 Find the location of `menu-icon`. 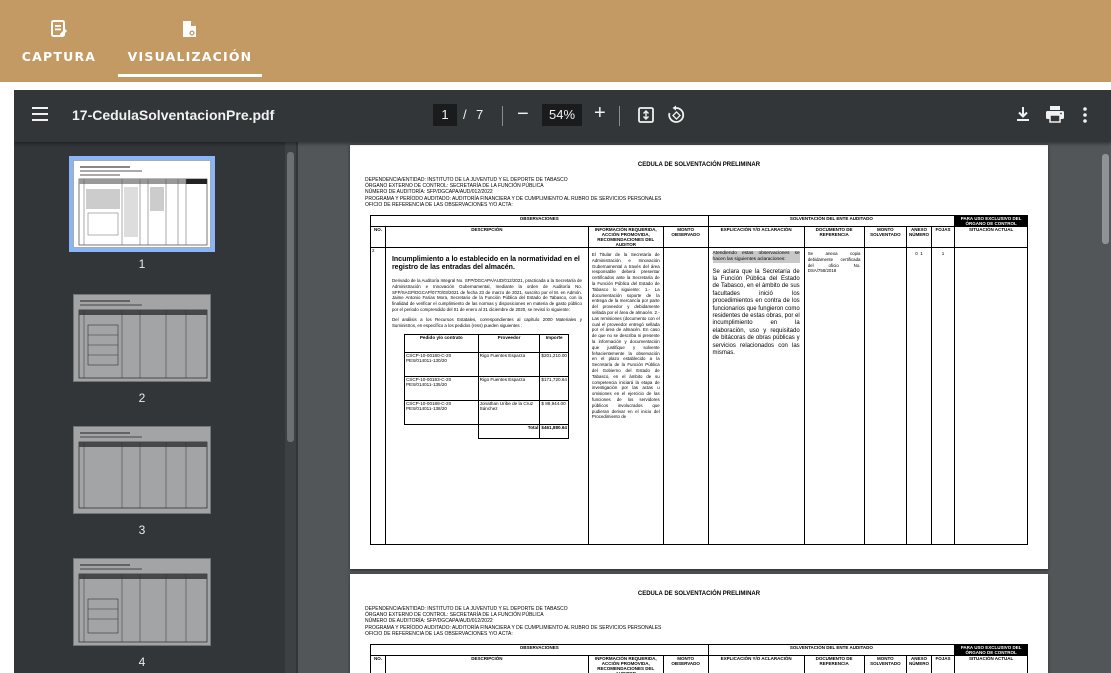

menu-icon is located at coordinates (40, 114).